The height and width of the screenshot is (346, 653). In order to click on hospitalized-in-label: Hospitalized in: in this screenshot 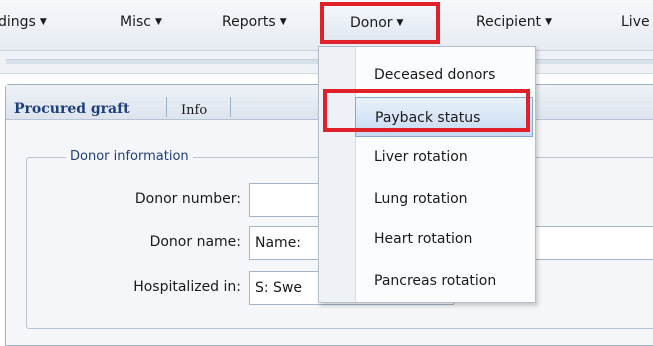, I will do `click(187, 287)`.